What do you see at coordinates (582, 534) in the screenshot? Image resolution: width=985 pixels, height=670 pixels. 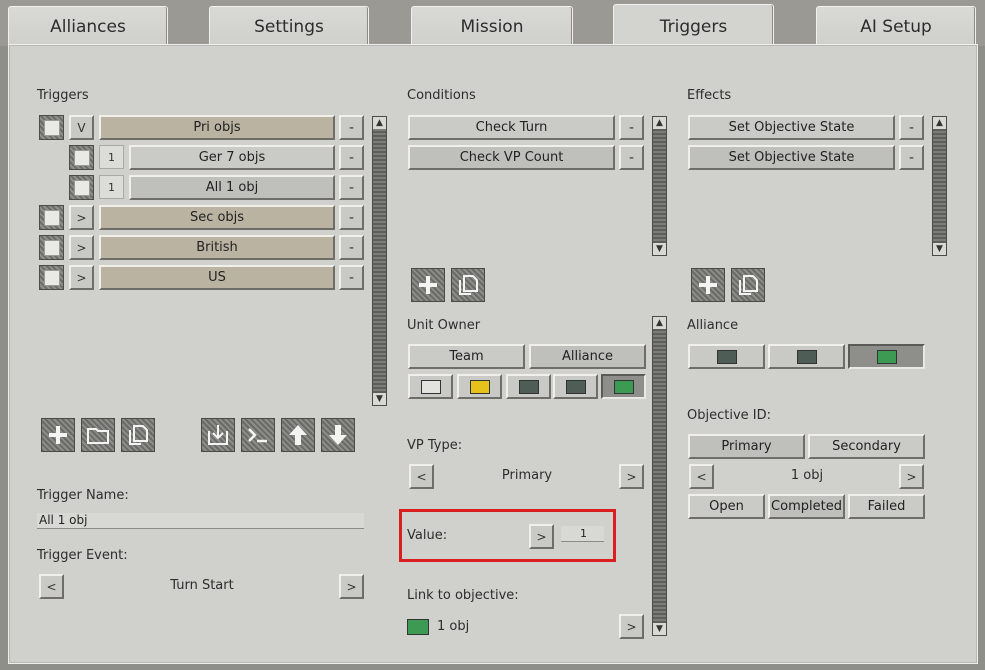 I see `value-field: 1` at bounding box center [582, 534].